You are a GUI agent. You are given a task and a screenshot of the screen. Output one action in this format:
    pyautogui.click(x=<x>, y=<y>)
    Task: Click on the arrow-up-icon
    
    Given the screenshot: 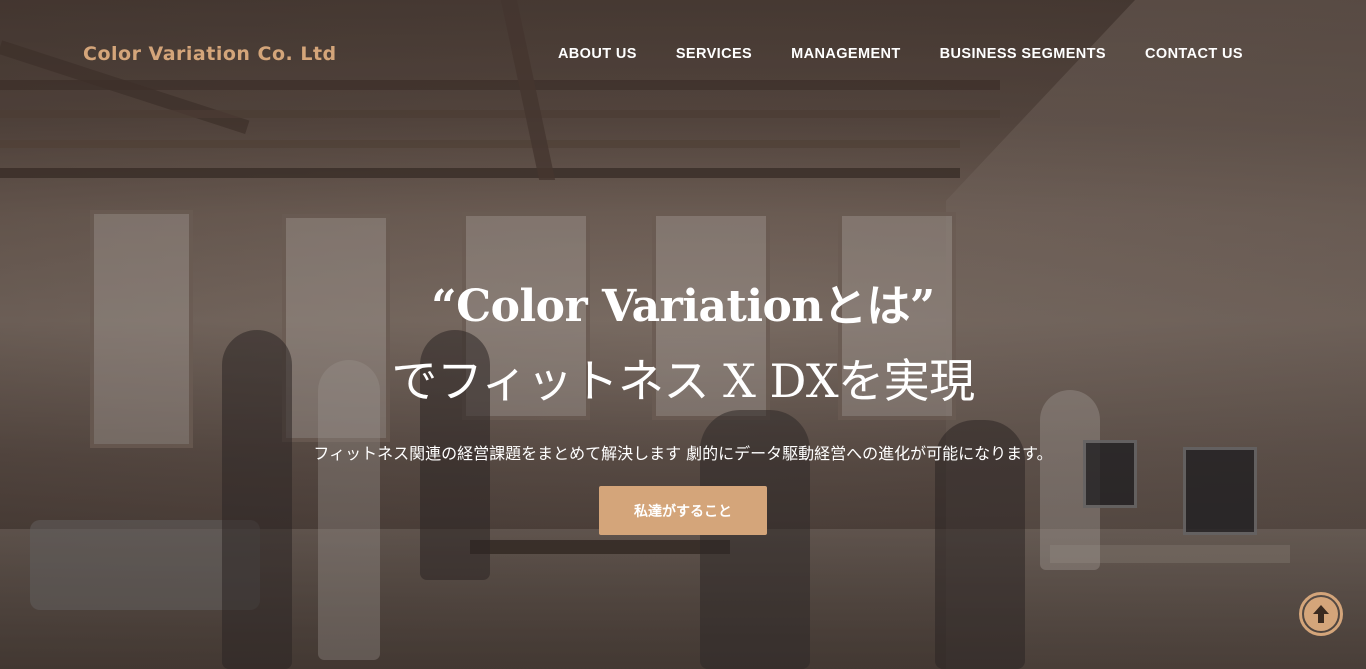 What is the action you would take?
    pyautogui.click(x=1321, y=614)
    